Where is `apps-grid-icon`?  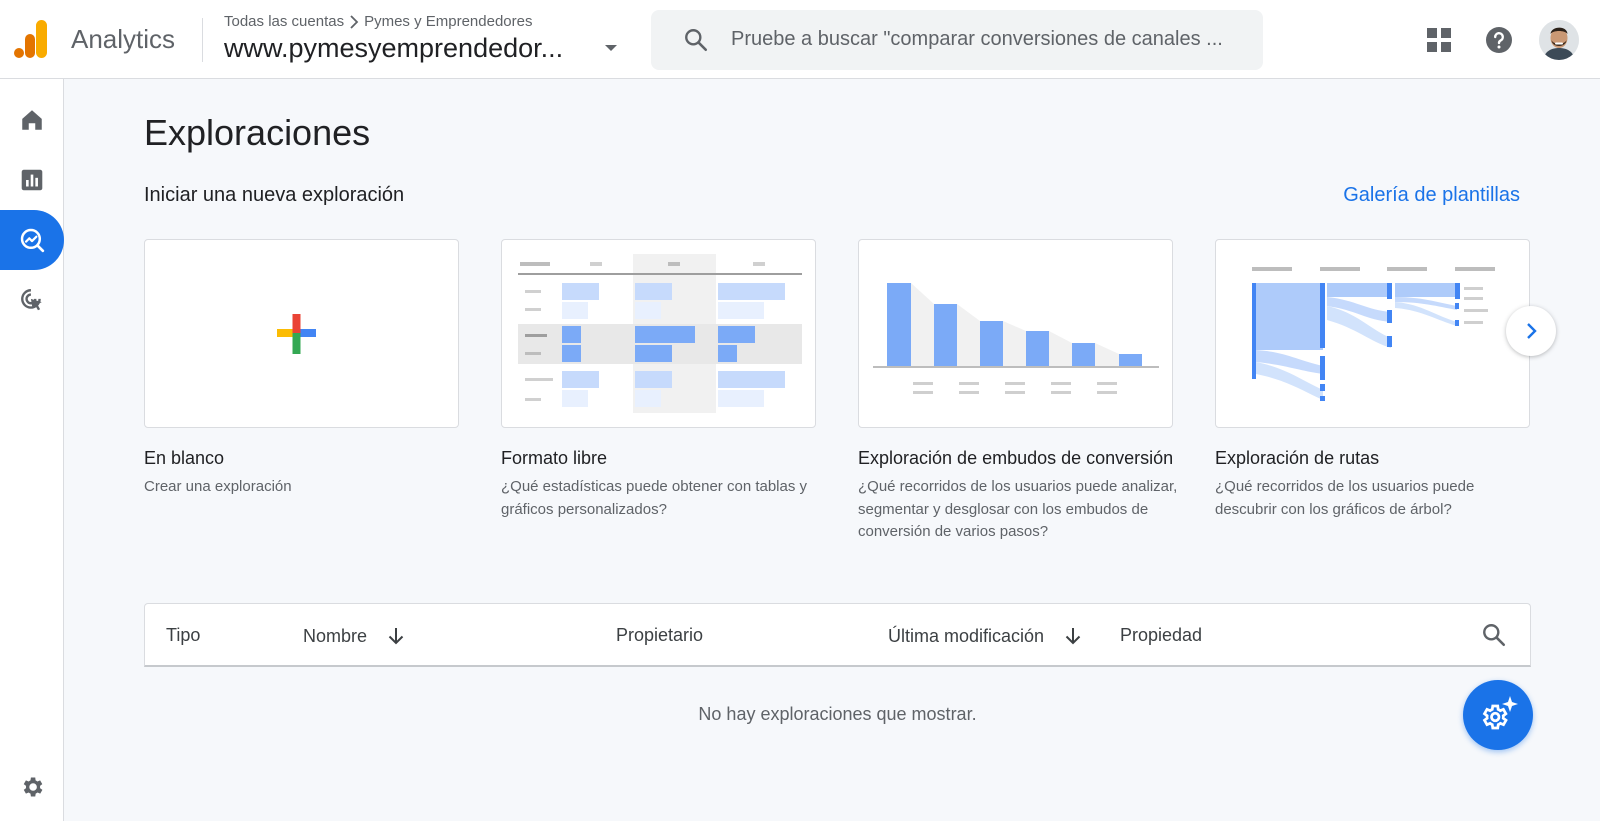
apps-grid-icon is located at coordinates (1439, 40).